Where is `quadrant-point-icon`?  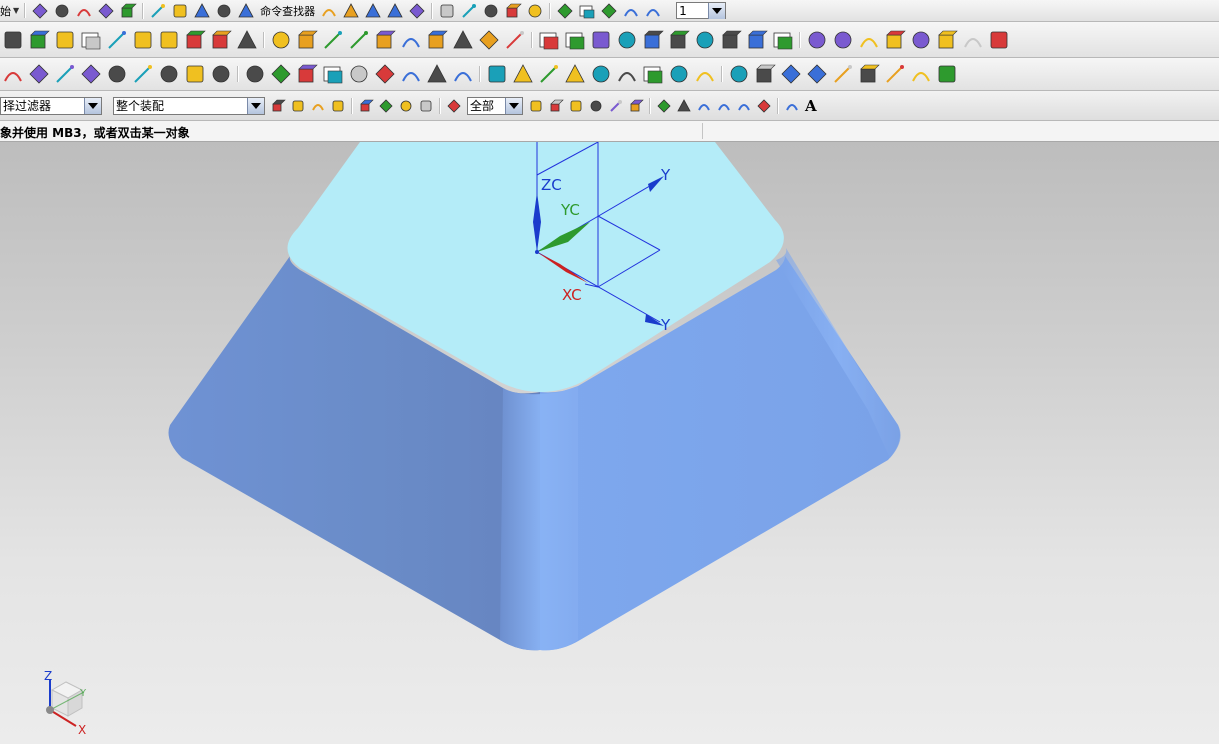
quadrant-point-icon is located at coordinates (684, 106).